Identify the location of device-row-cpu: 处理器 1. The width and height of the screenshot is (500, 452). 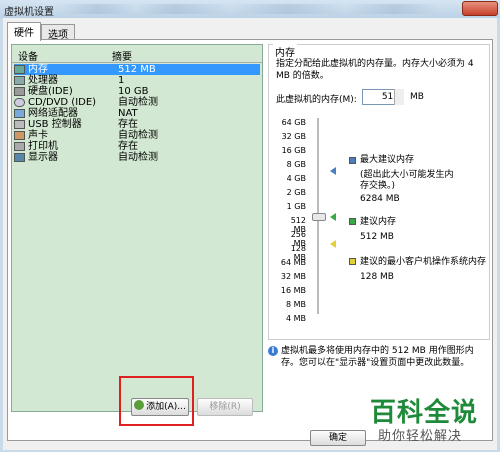
(137, 80).